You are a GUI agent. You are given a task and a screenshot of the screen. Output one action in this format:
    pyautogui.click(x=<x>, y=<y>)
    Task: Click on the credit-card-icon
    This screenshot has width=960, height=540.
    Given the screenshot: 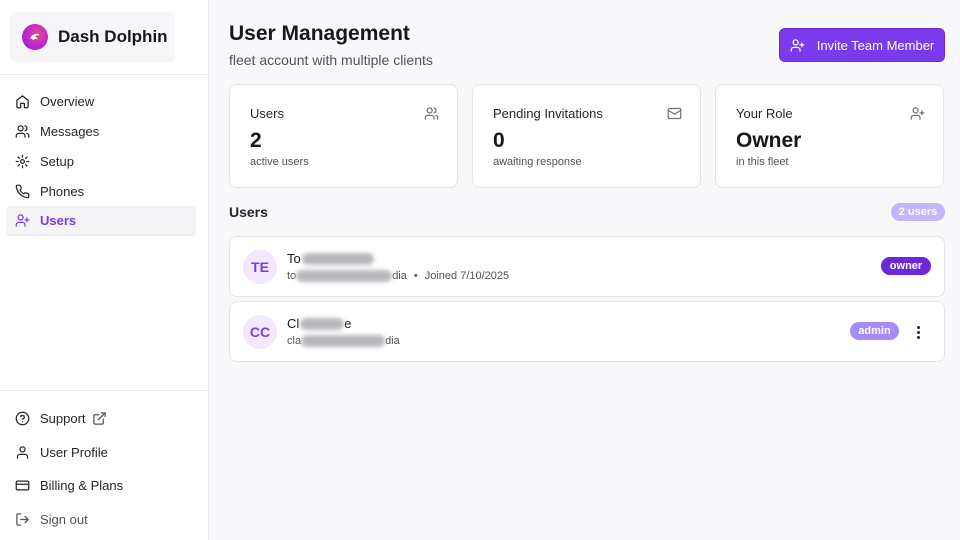 What is the action you would take?
    pyautogui.click(x=22, y=485)
    